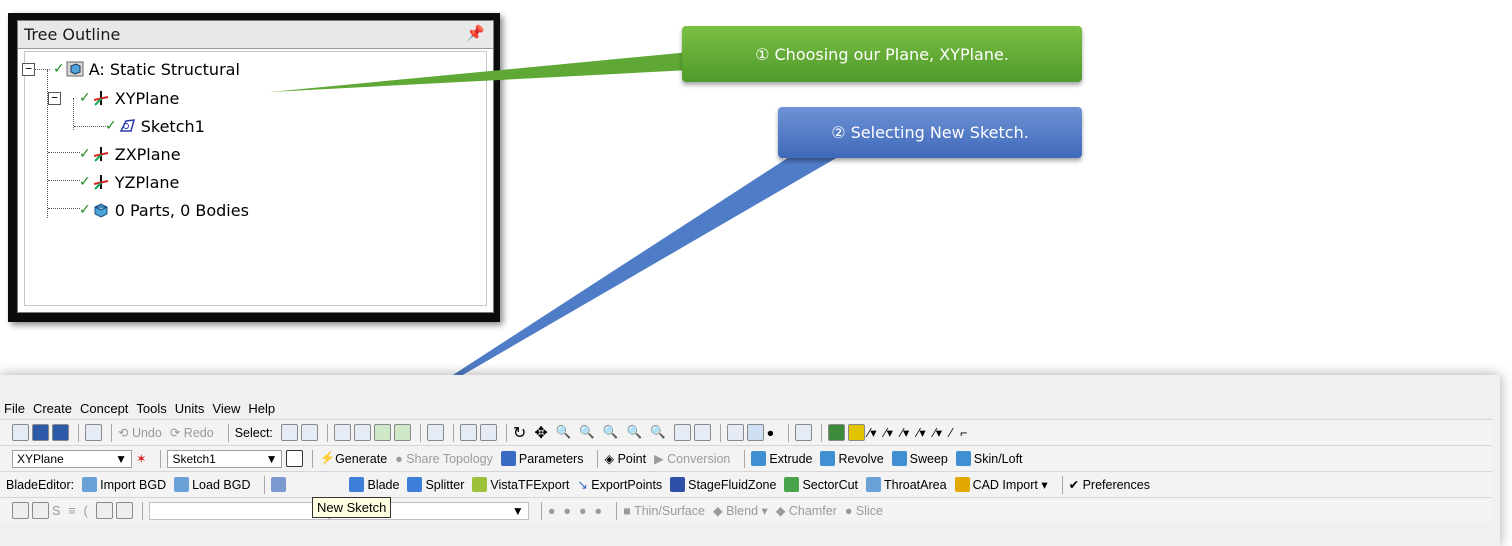  What do you see at coordinates (164, 69) in the screenshot?
I see `tree-node-label: A: Static Structural` at bounding box center [164, 69].